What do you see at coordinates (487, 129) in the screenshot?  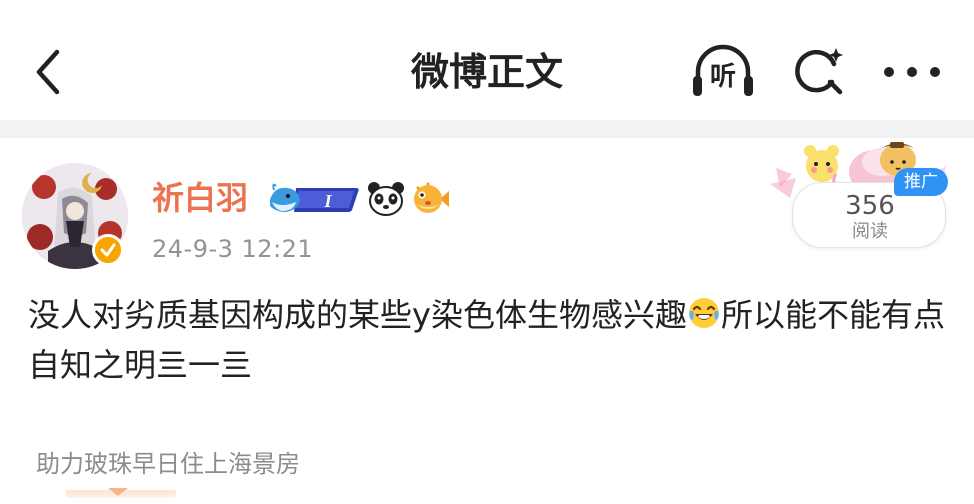 I see `section-divider` at bounding box center [487, 129].